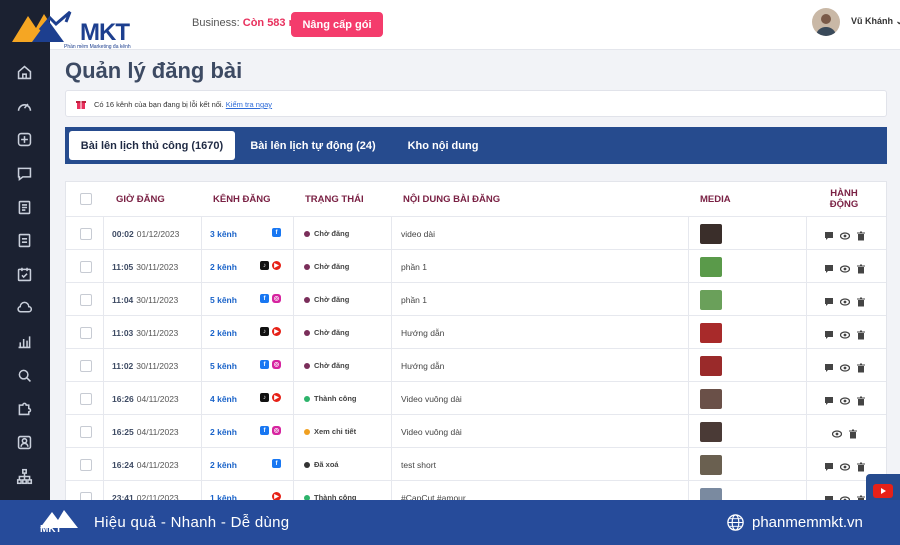 The image size is (900, 545). Describe the element at coordinates (875, 21) in the screenshot. I see `user-name: Vũ Khánh ⌄` at that location.